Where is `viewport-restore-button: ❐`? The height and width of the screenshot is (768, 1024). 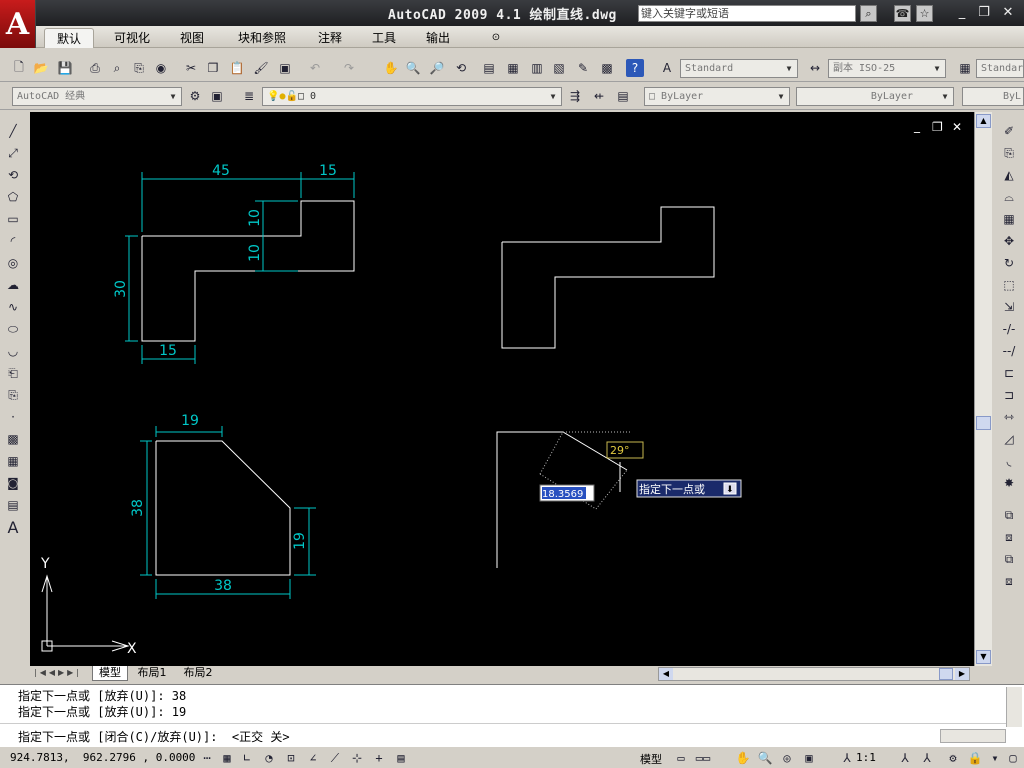
viewport-restore-button: ❐ is located at coordinates (937, 127).